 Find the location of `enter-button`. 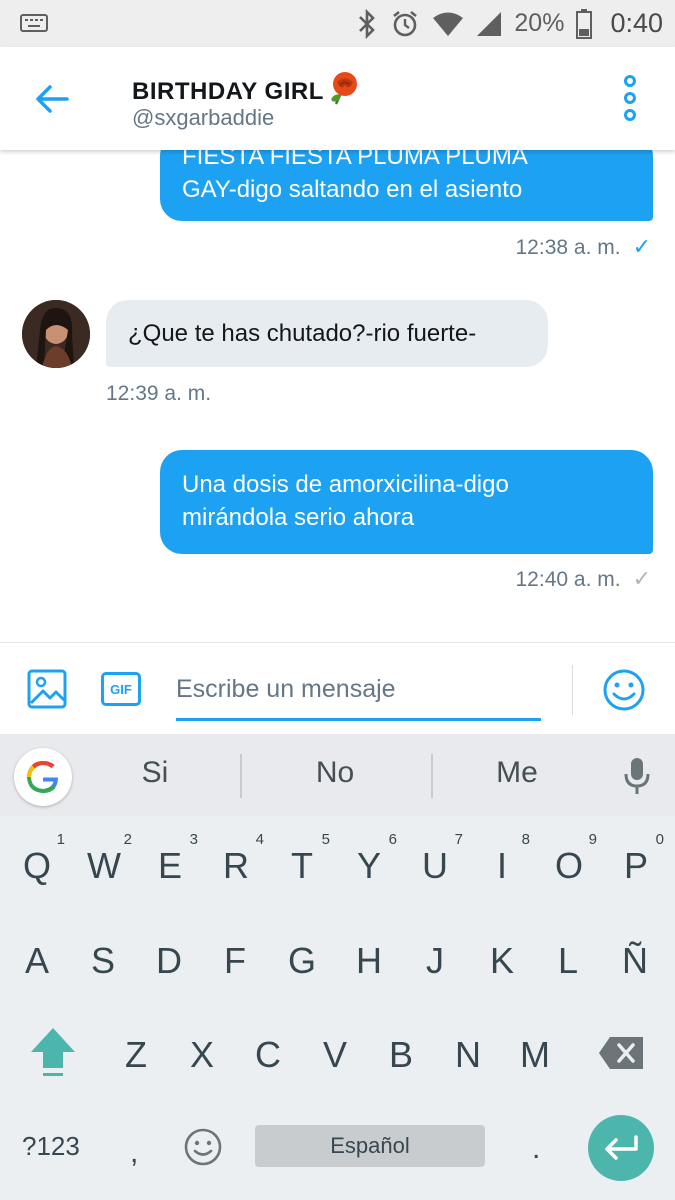

enter-button is located at coordinates (621, 1148).